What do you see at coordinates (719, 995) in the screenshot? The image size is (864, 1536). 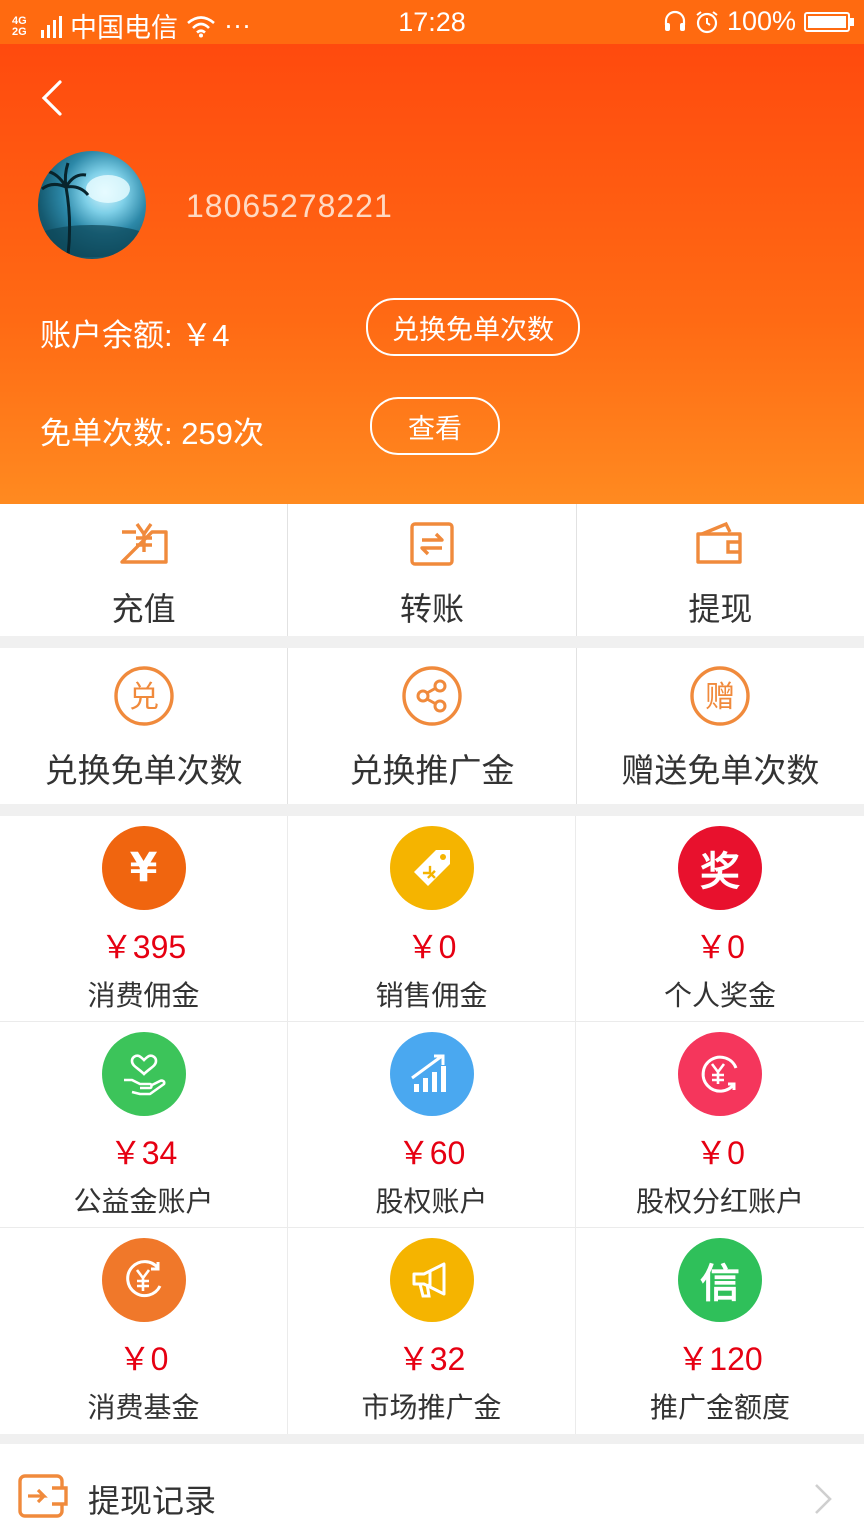 I see `account-name: 个人奖金` at bounding box center [719, 995].